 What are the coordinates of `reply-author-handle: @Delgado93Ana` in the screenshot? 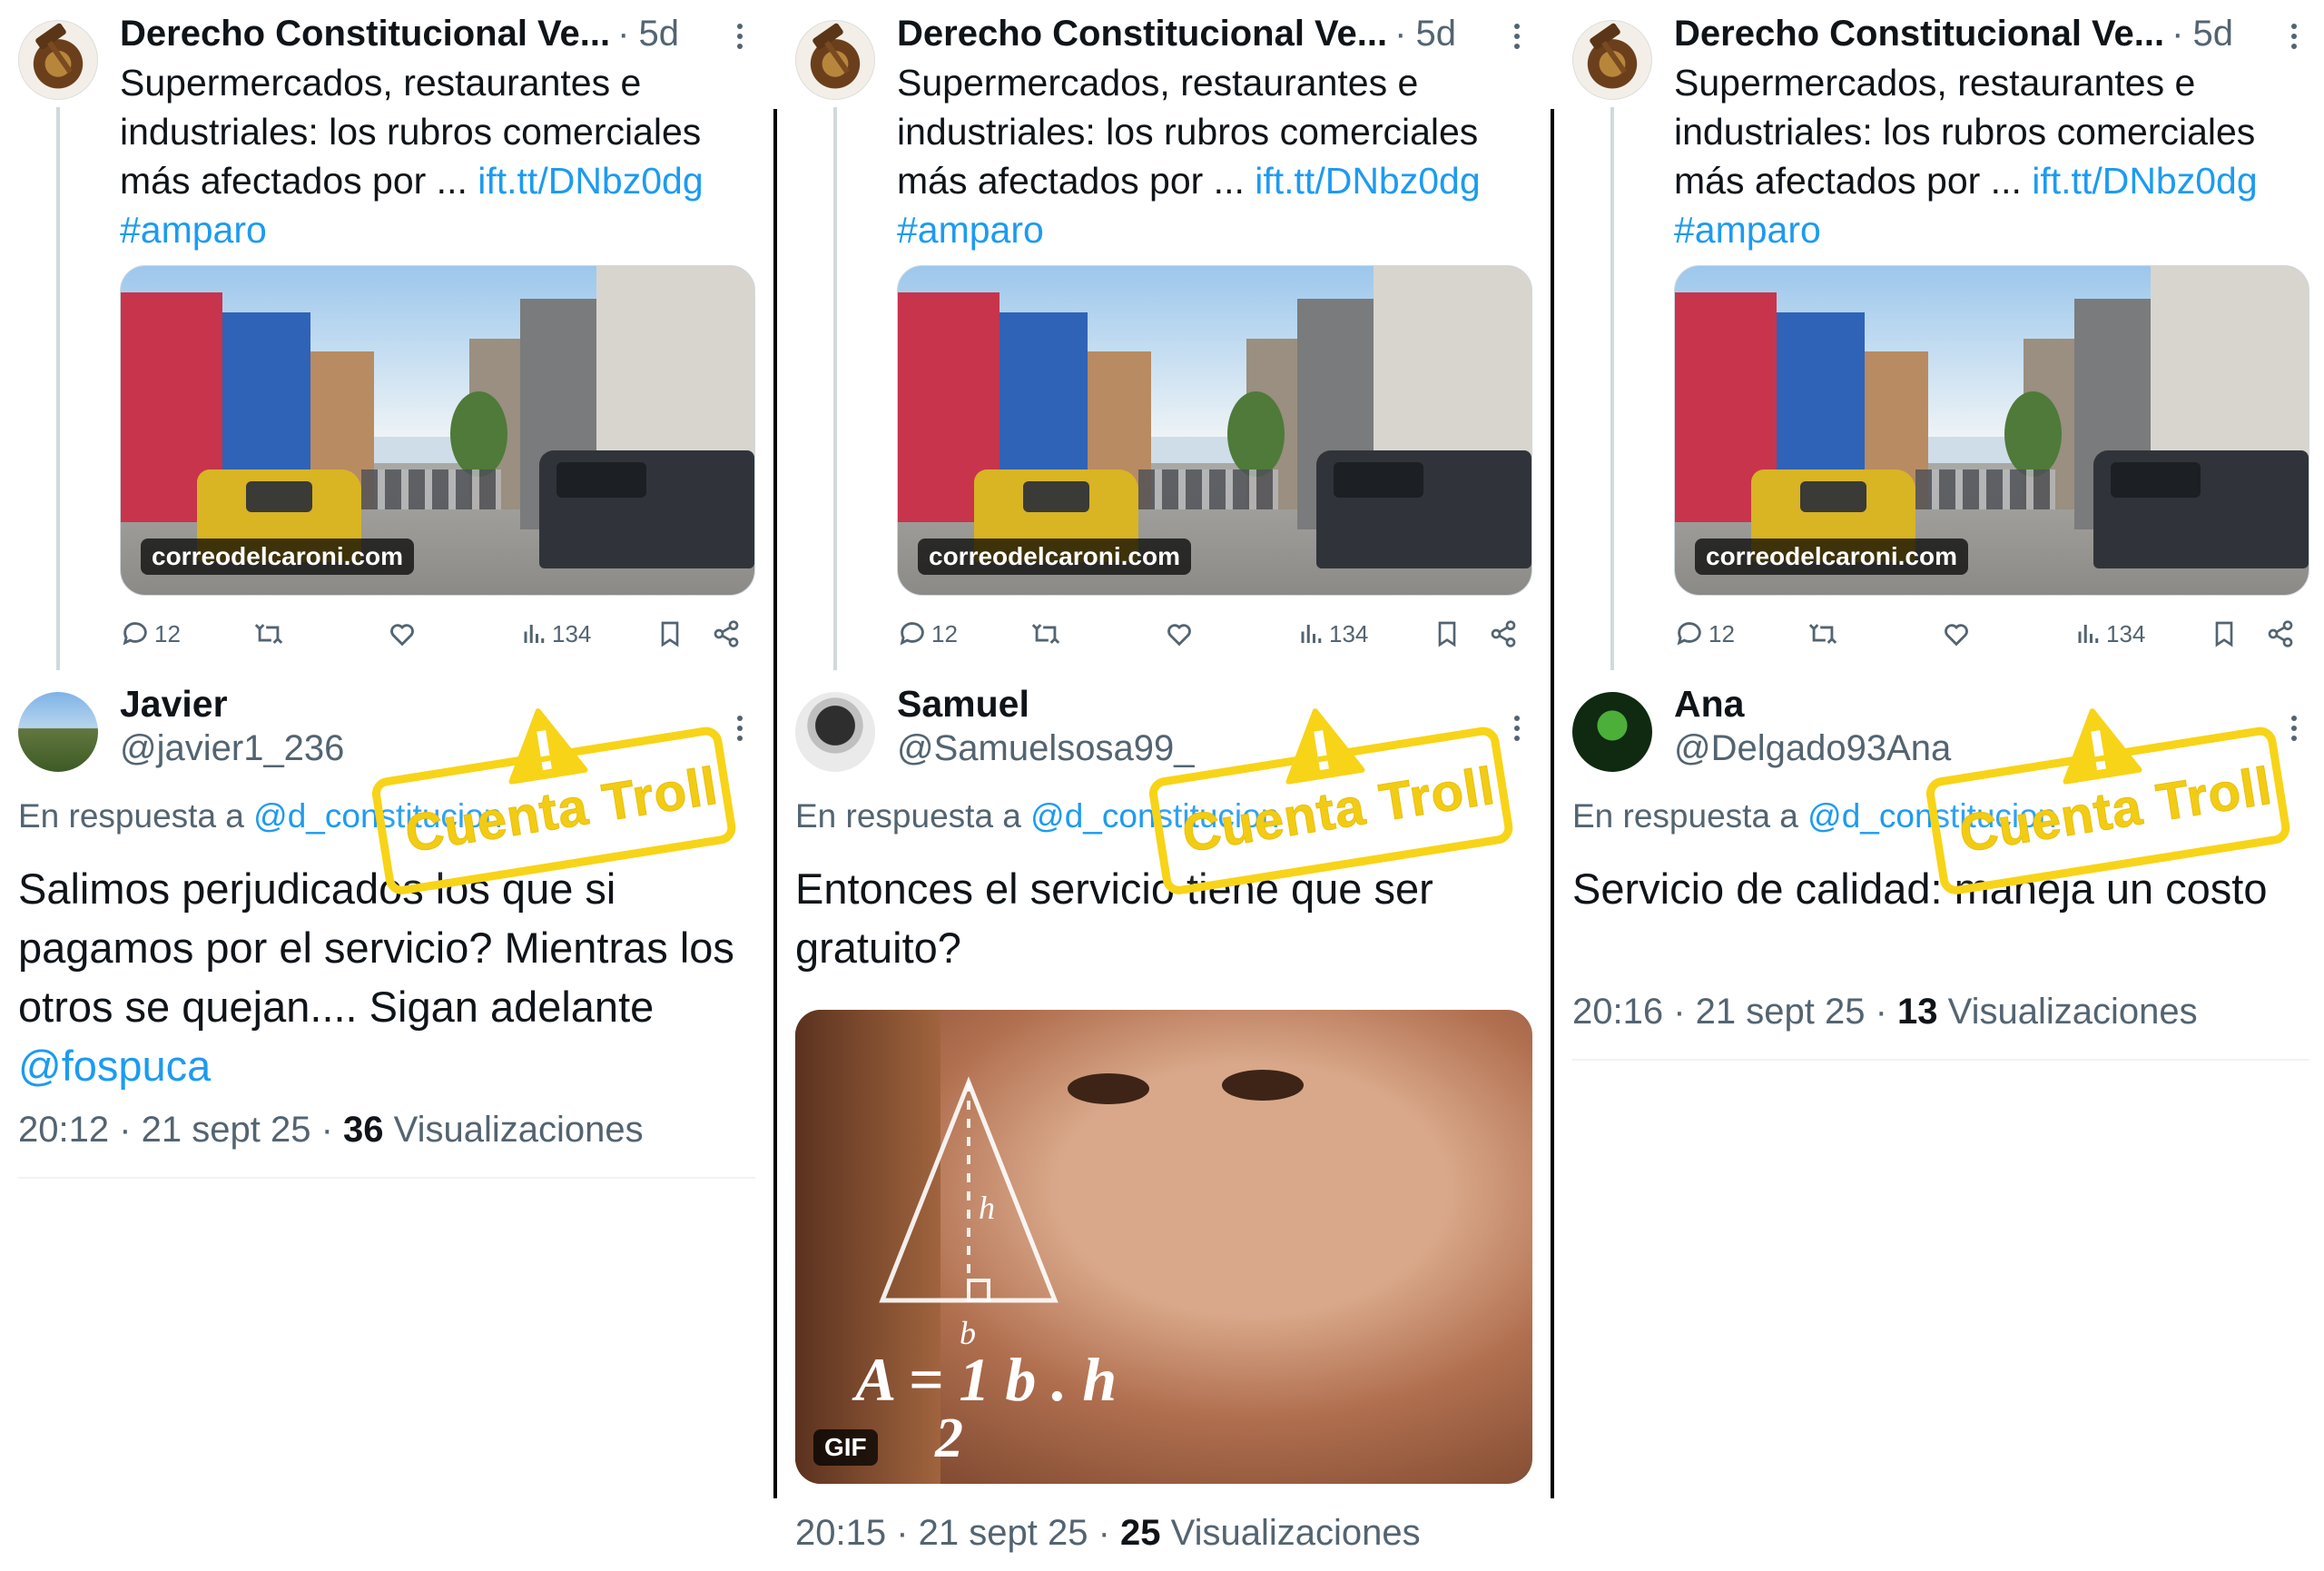 It's located at (1812, 748).